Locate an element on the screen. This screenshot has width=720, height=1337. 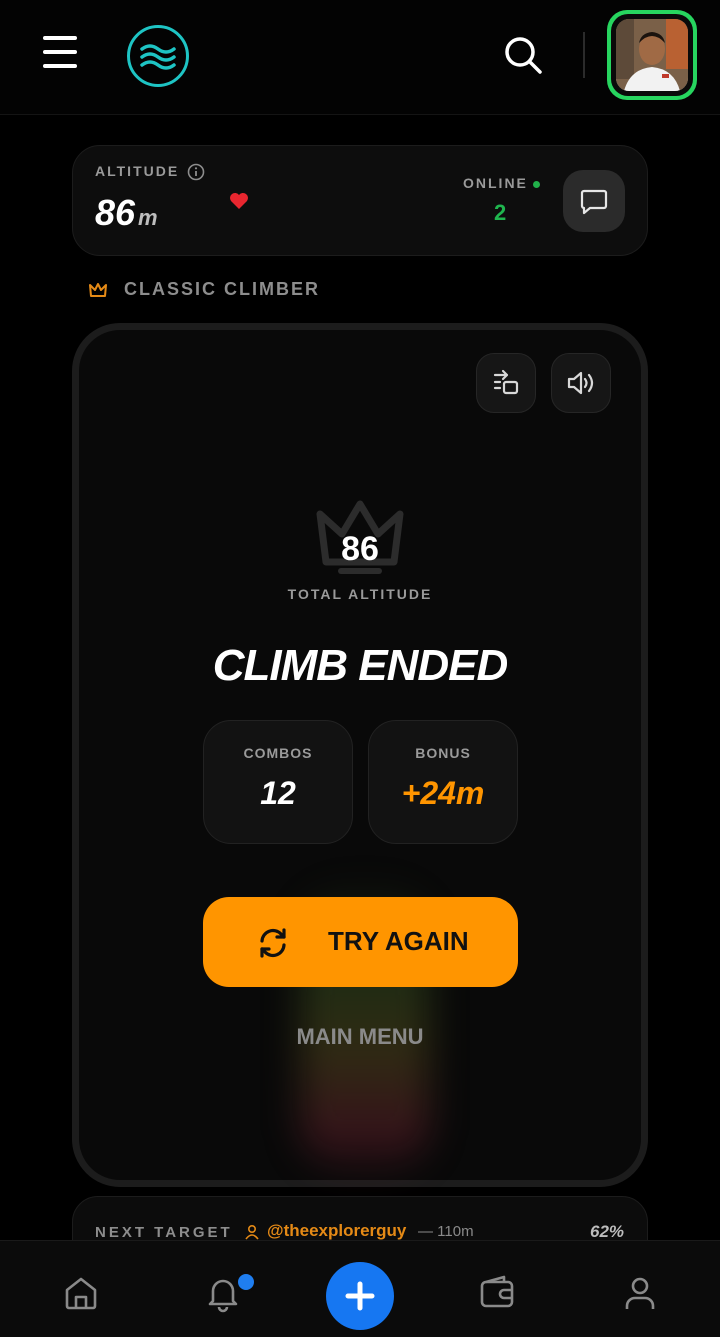
refresh-icon is located at coordinates (273, 943).